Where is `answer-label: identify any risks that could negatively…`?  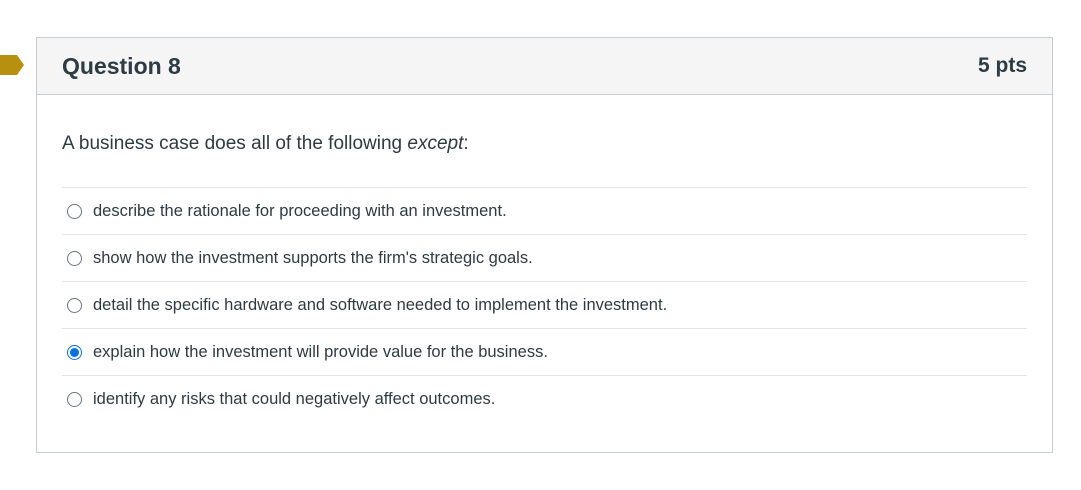 answer-label: identify any risks that could negatively… is located at coordinates (294, 399).